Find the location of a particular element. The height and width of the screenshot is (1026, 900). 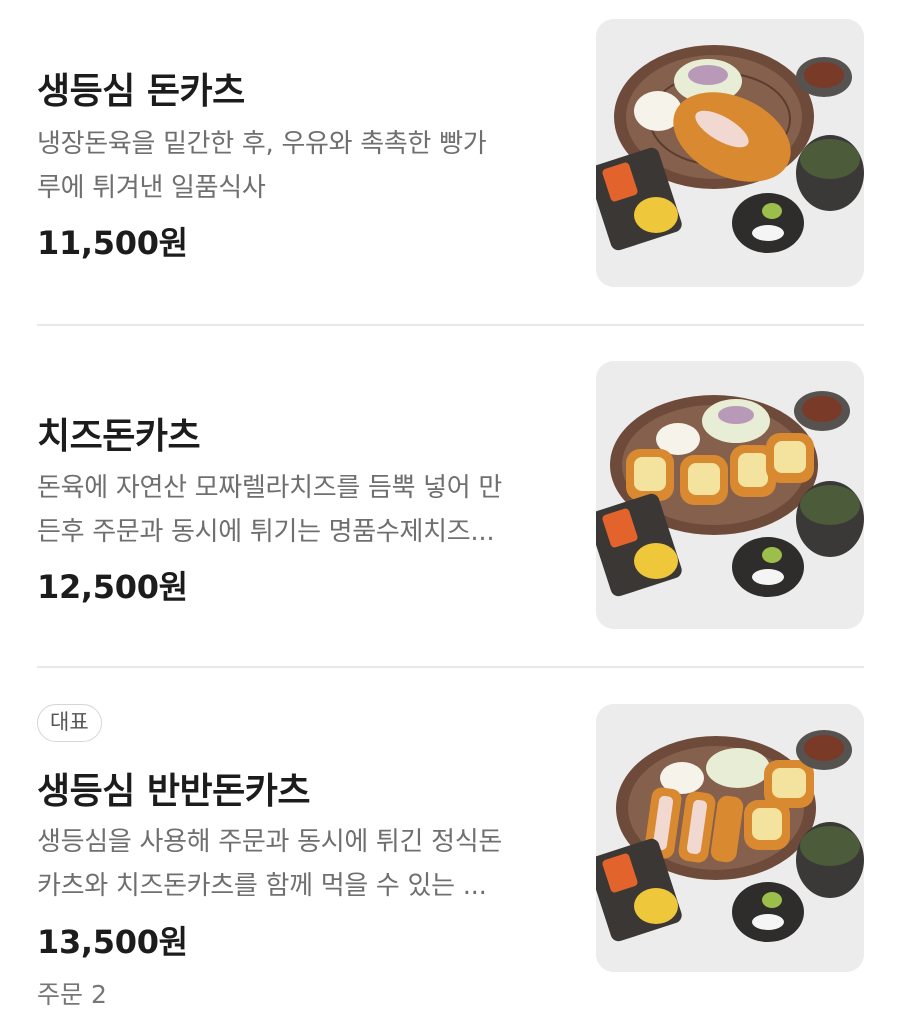

description-line: 돈육에 자연산 모짜렐라치즈를 듬뿍 넣어 만 is located at coordinates (269, 488).